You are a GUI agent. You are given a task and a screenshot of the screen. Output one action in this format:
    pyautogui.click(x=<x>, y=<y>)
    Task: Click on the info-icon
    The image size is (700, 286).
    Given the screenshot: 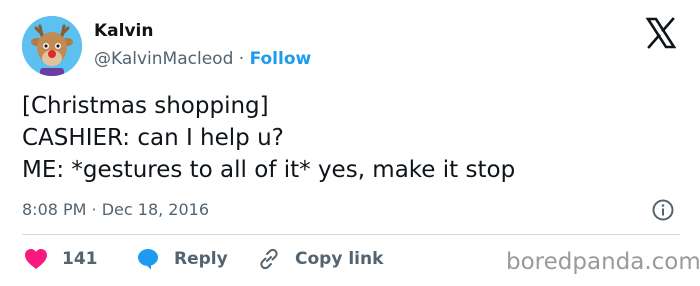 What is the action you would take?
    pyautogui.click(x=663, y=210)
    